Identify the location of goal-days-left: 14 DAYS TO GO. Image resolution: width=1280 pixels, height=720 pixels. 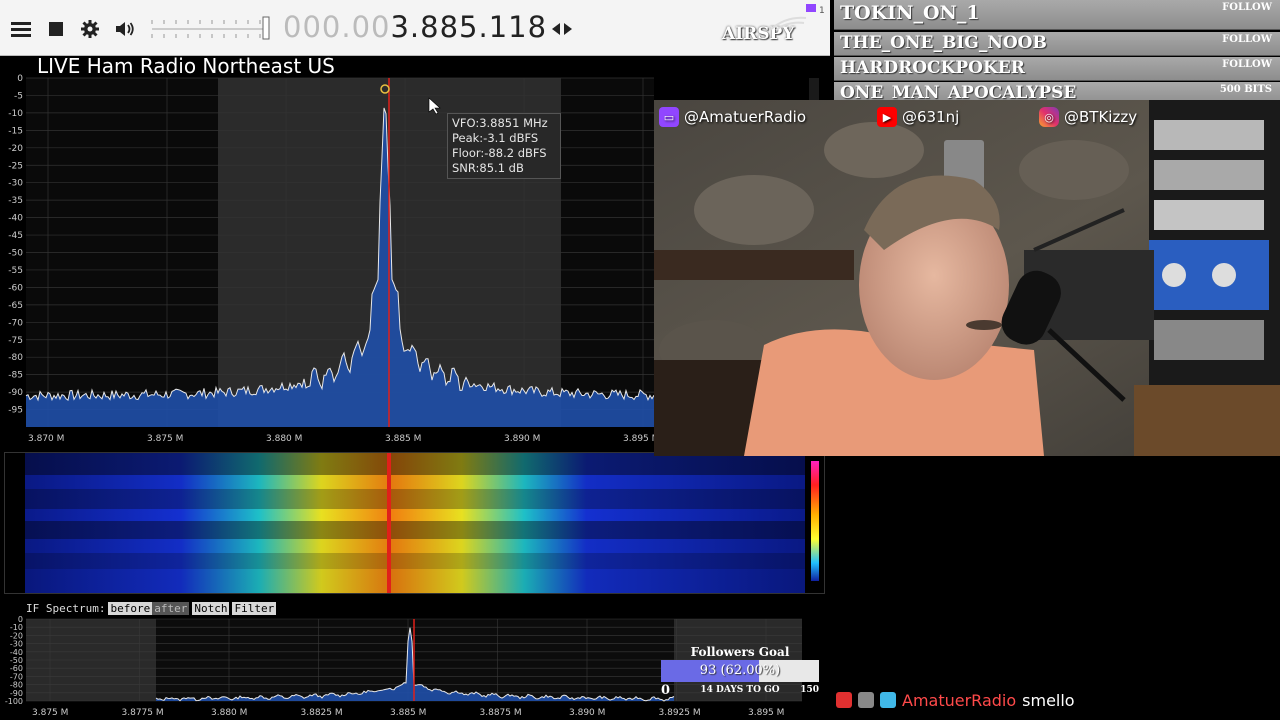
(740, 690).